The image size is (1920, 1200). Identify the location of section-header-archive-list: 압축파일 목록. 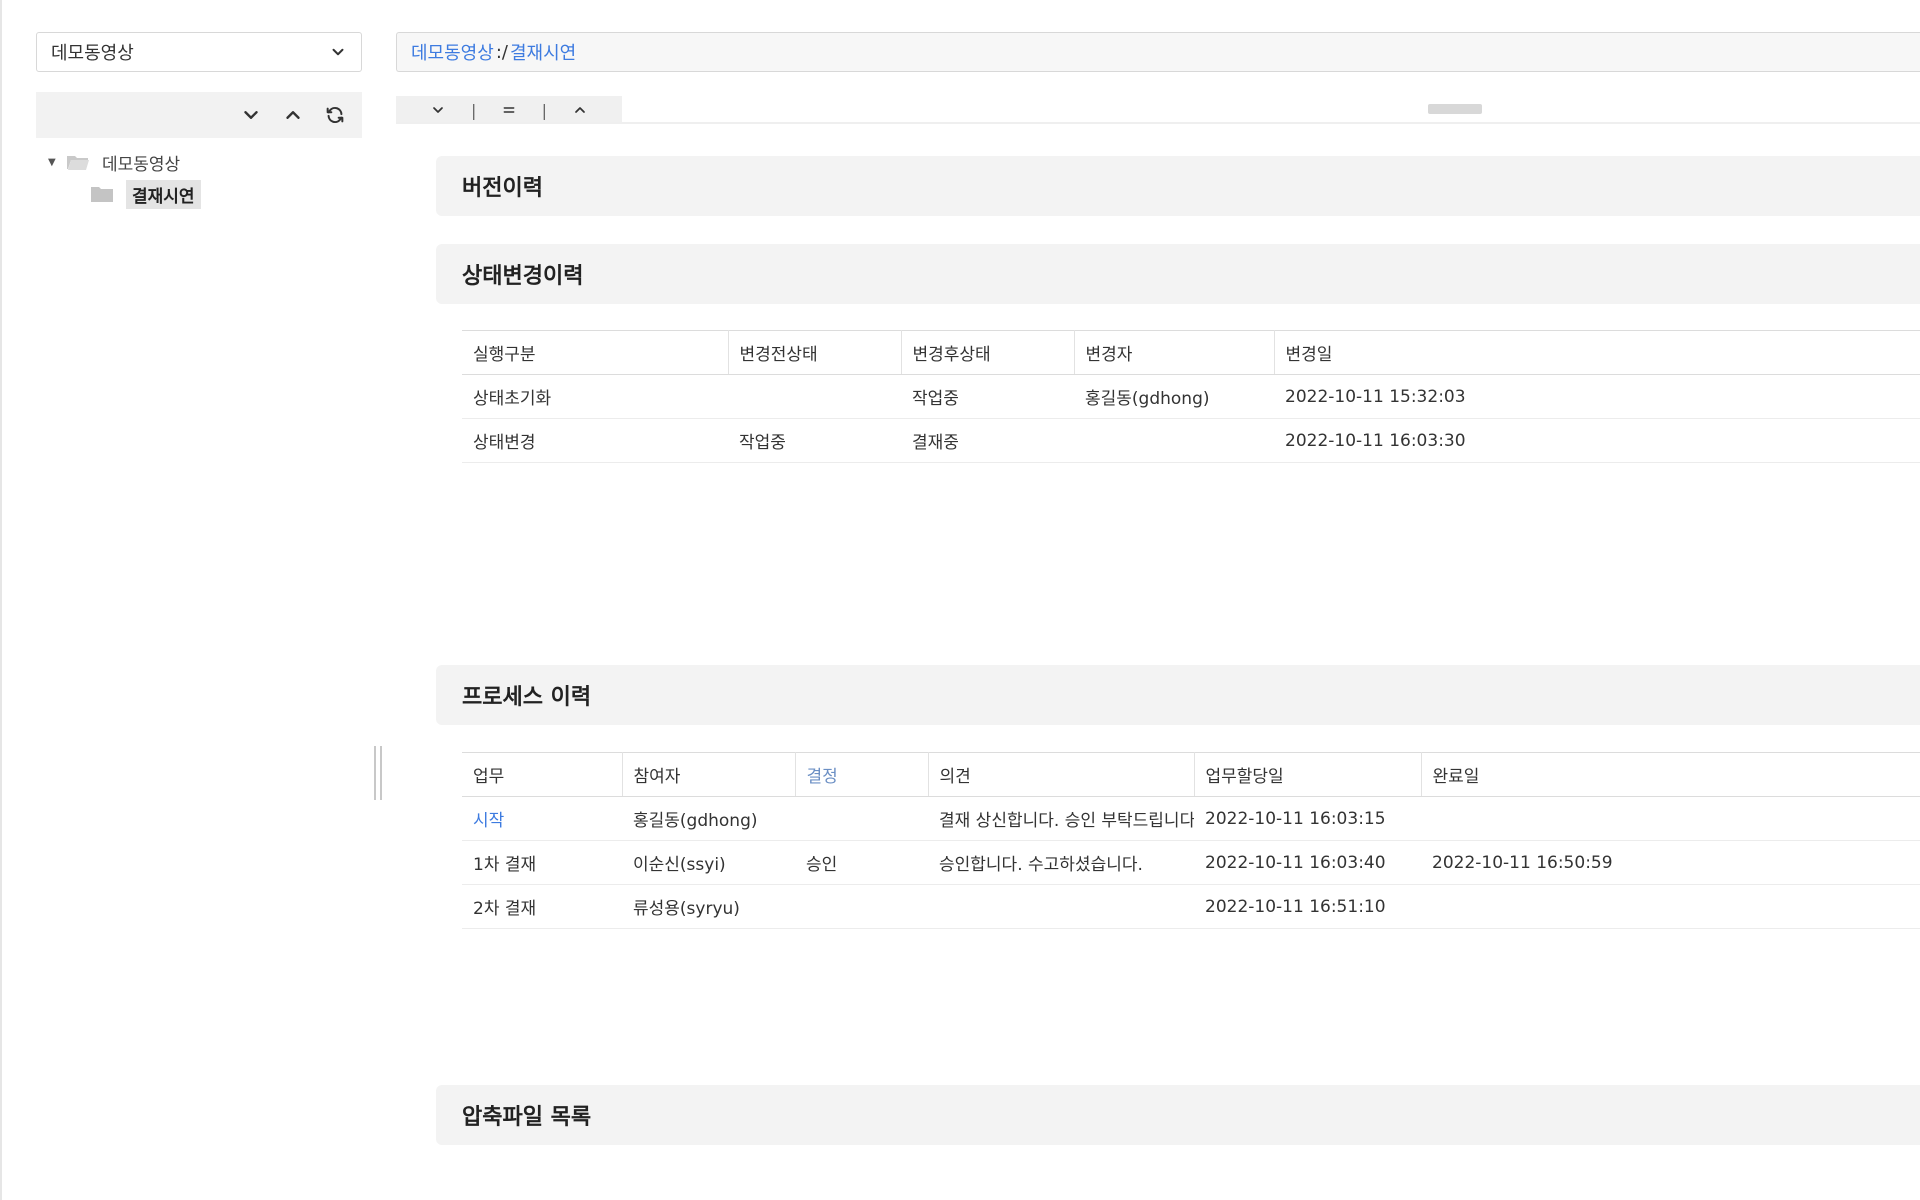
(1178, 1115).